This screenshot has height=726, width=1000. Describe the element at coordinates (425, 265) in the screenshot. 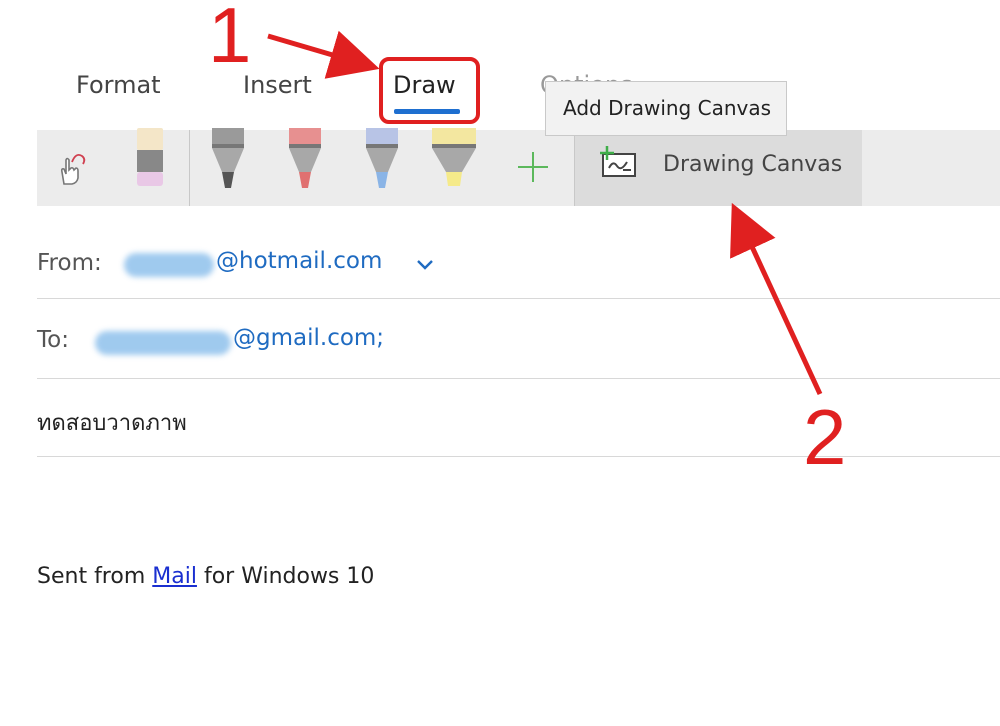

I see `chevron-down-icon` at that location.